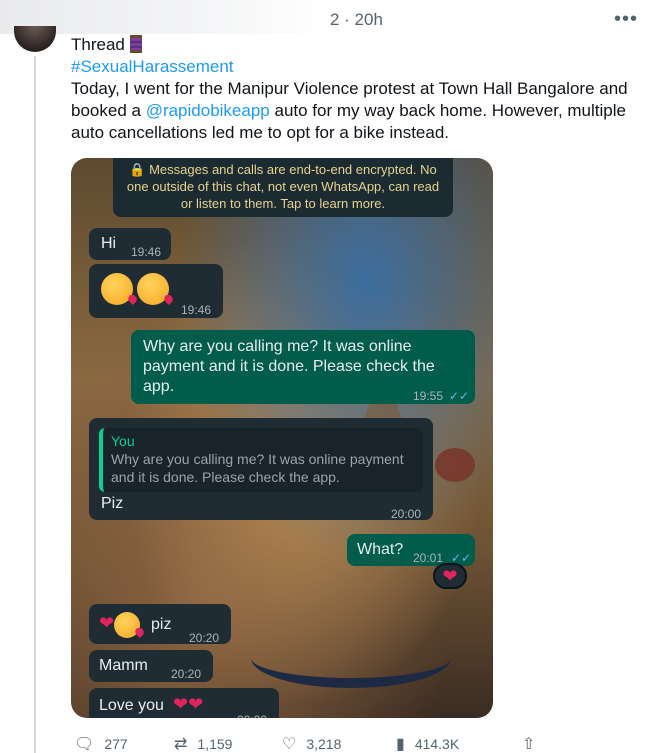  I want to click on heart-reaction: ❤, so click(450, 576).